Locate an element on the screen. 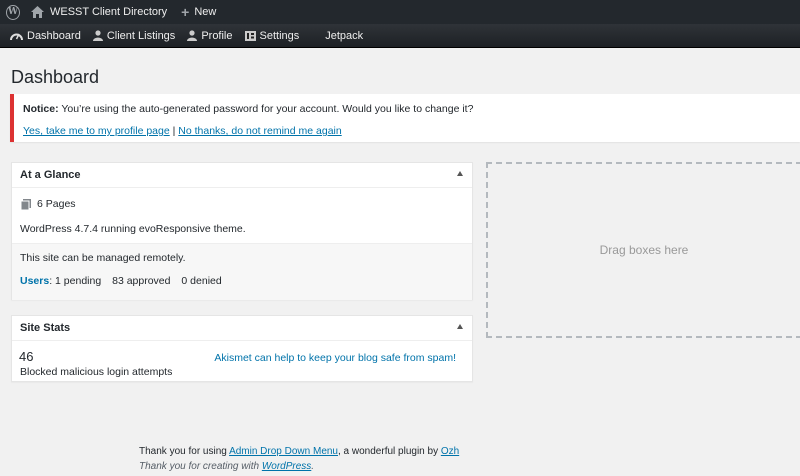  new-content-menu: + New is located at coordinates (198, 12).